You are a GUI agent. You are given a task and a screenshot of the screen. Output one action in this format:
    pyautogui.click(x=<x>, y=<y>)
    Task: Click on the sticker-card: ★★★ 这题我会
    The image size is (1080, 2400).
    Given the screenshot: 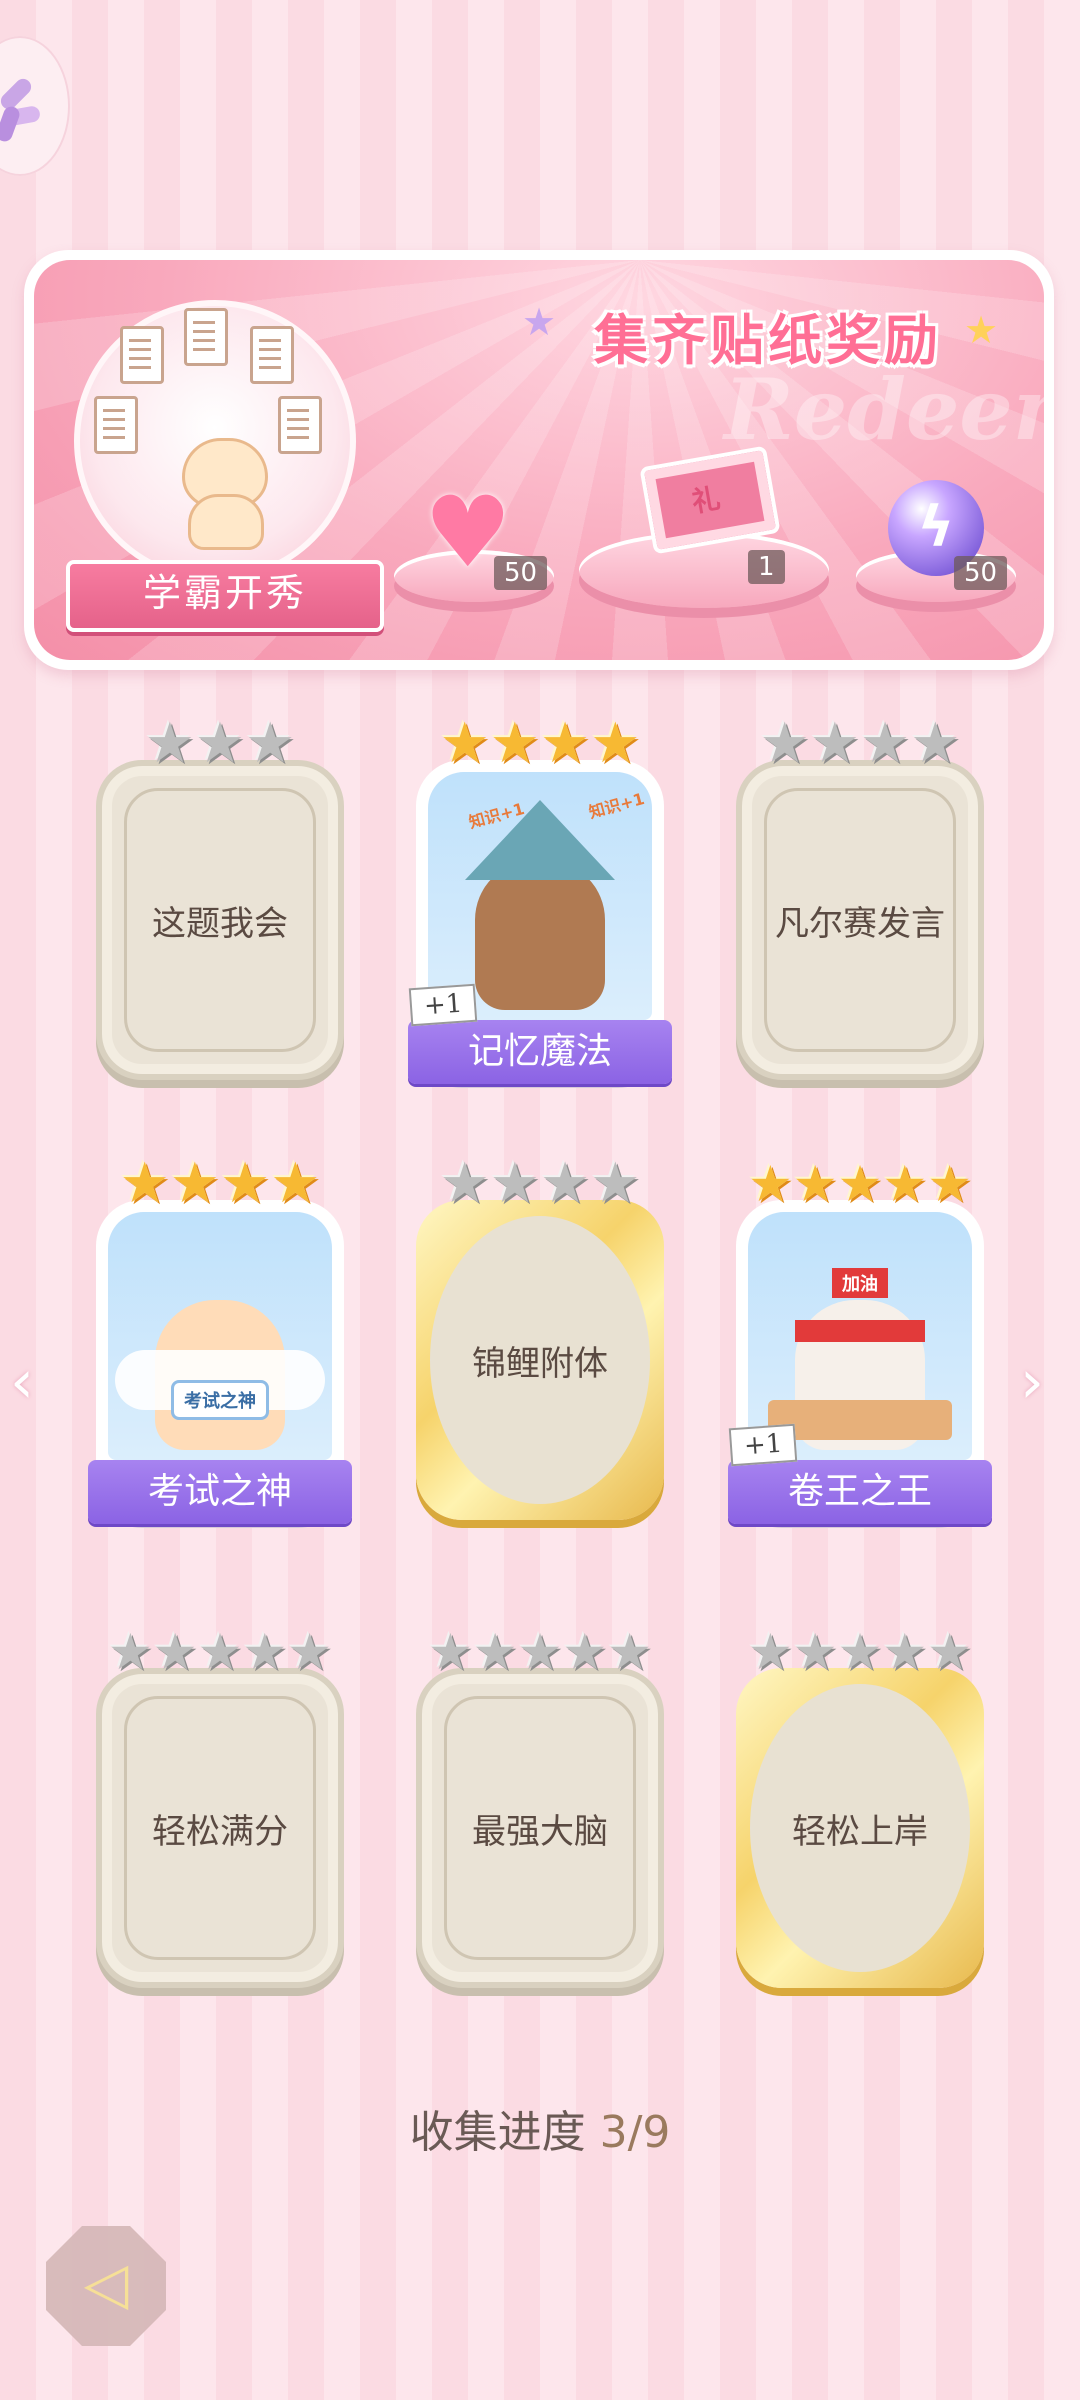 What is the action you would take?
    pyautogui.click(x=220, y=898)
    